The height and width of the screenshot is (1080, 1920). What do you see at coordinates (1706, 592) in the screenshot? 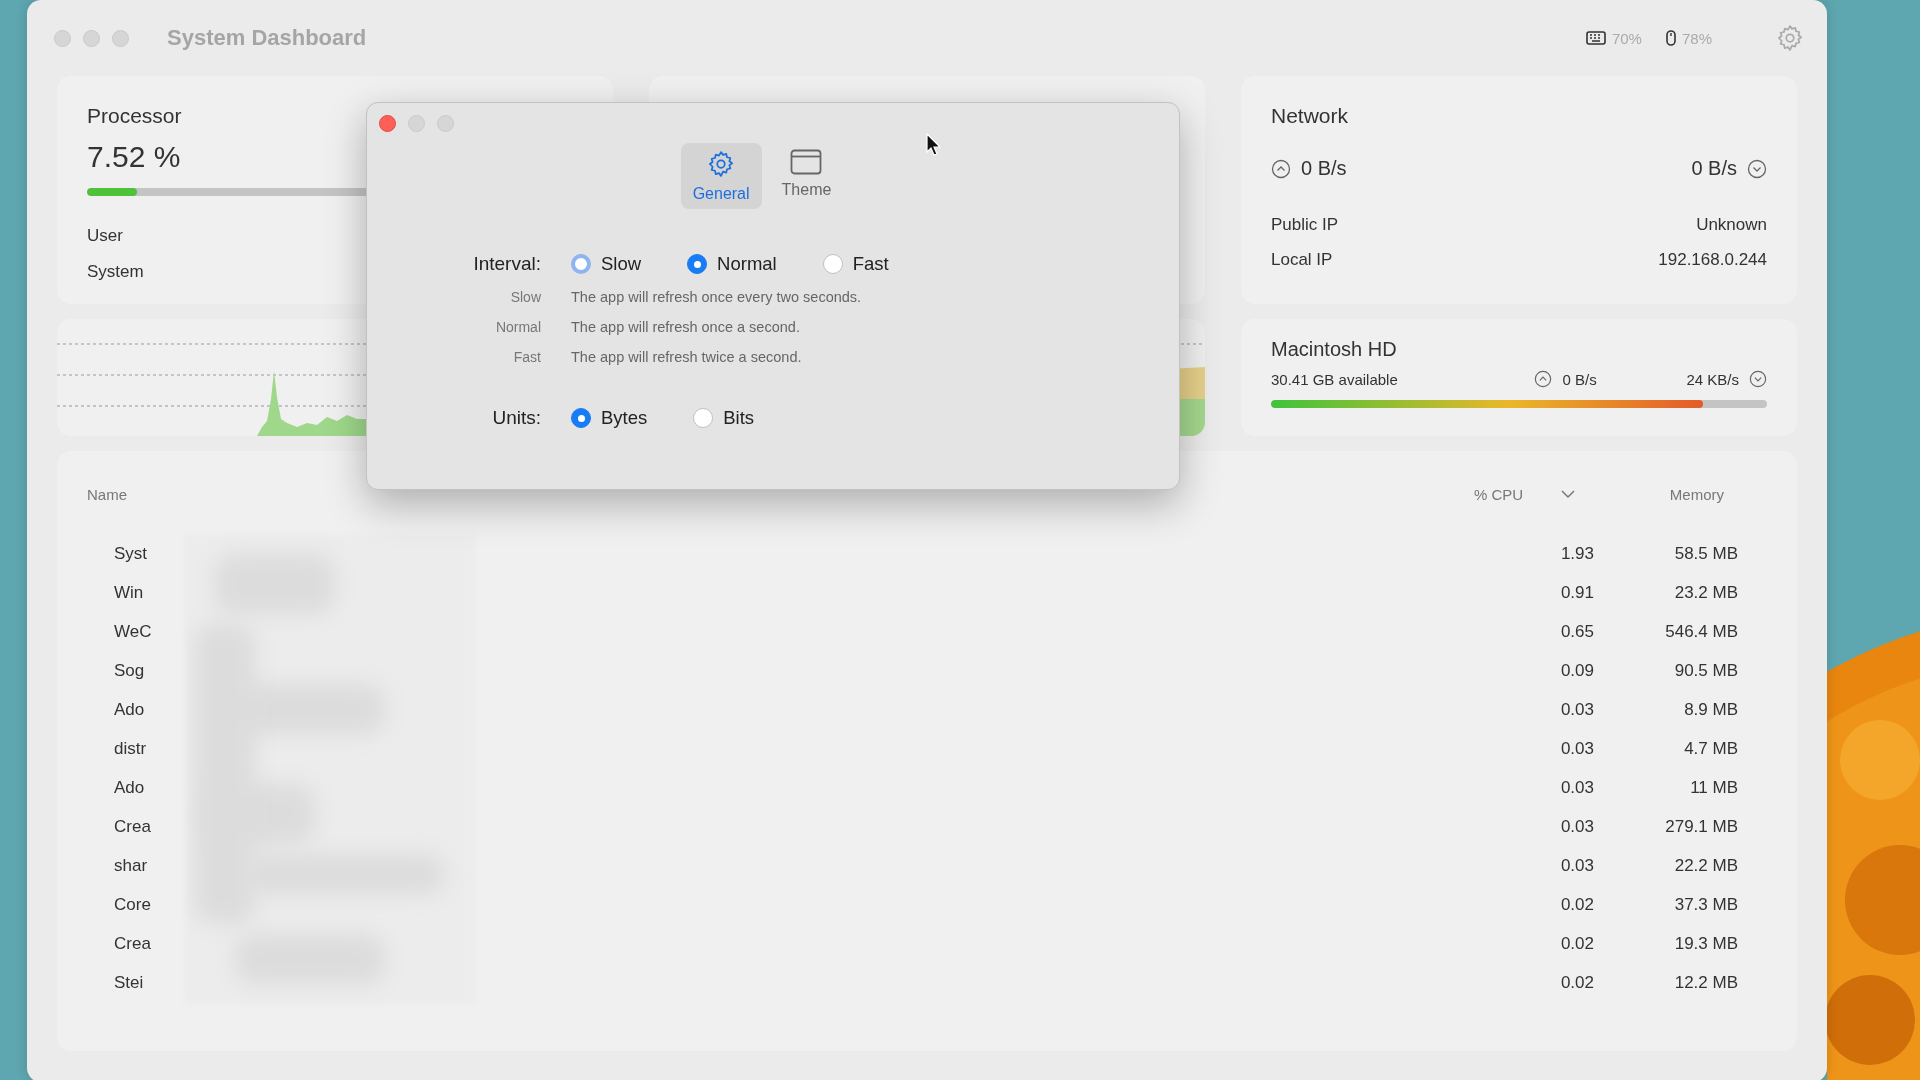
I see `memory-value: 23.2 MB` at bounding box center [1706, 592].